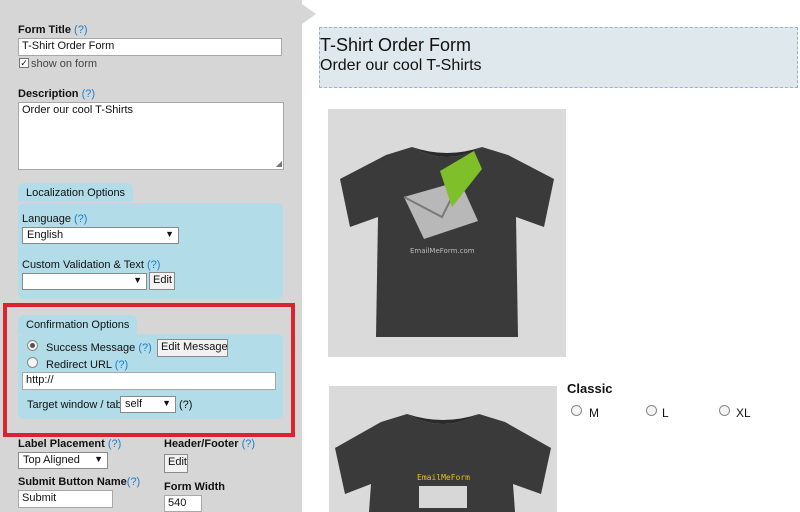 The width and height of the screenshot is (800, 512). What do you see at coordinates (44, 30) in the screenshot?
I see `form-title-label-text: Form Title` at bounding box center [44, 30].